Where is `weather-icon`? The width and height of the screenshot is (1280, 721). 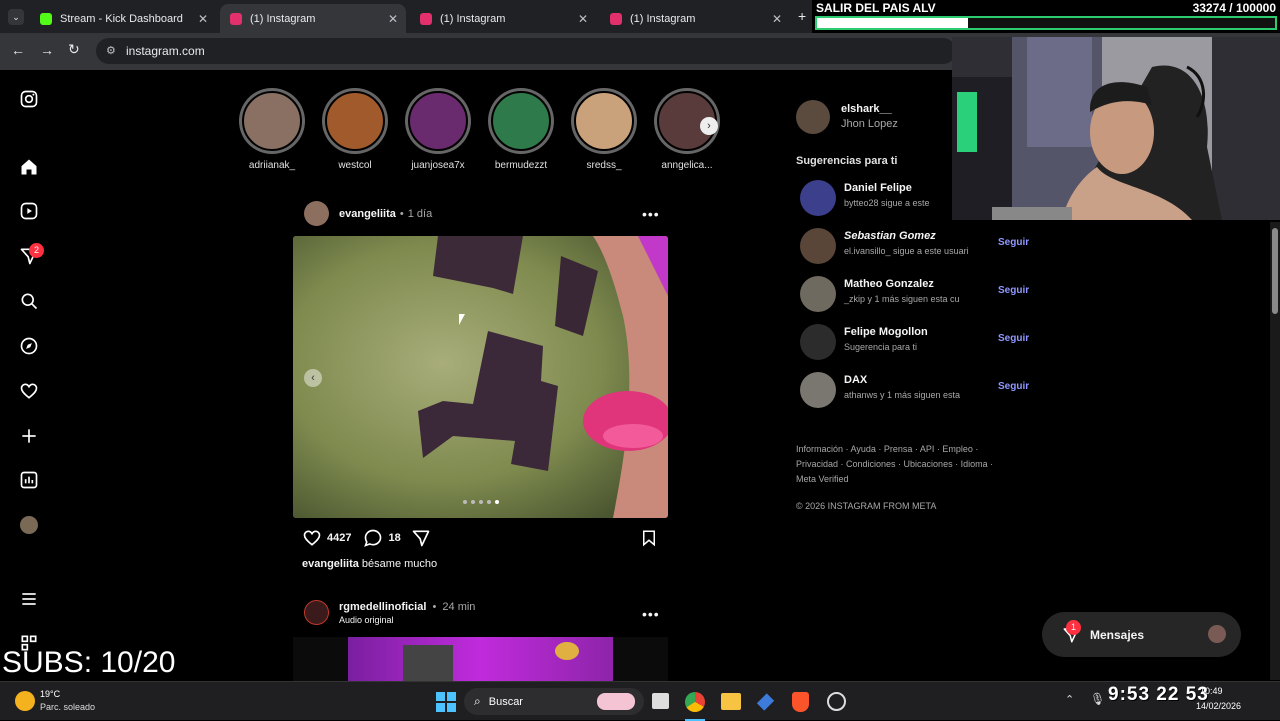 weather-icon is located at coordinates (25, 701).